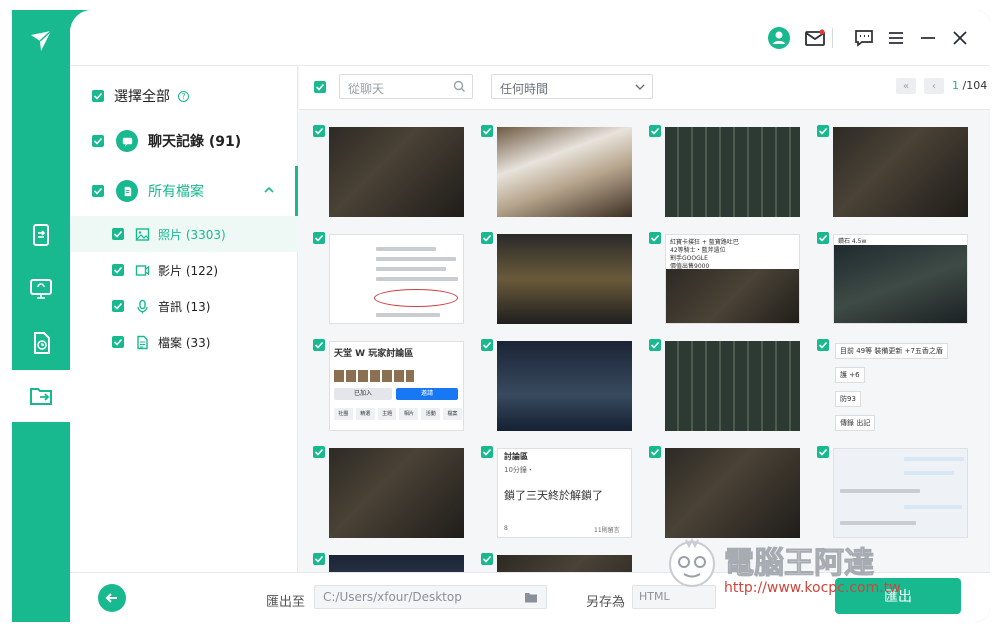 This screenshot has width=1000, height=633. Describe the element at coordinates (98, 141) in the screenshot. I see `chat-records-checkbox` at that location.